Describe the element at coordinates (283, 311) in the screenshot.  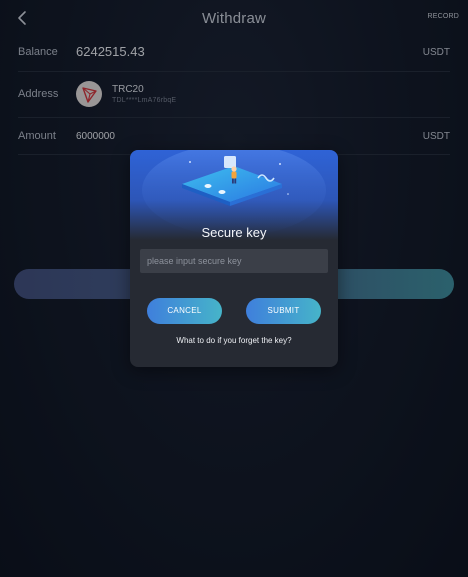
I see `submit-button: SUBMIT` at that location.